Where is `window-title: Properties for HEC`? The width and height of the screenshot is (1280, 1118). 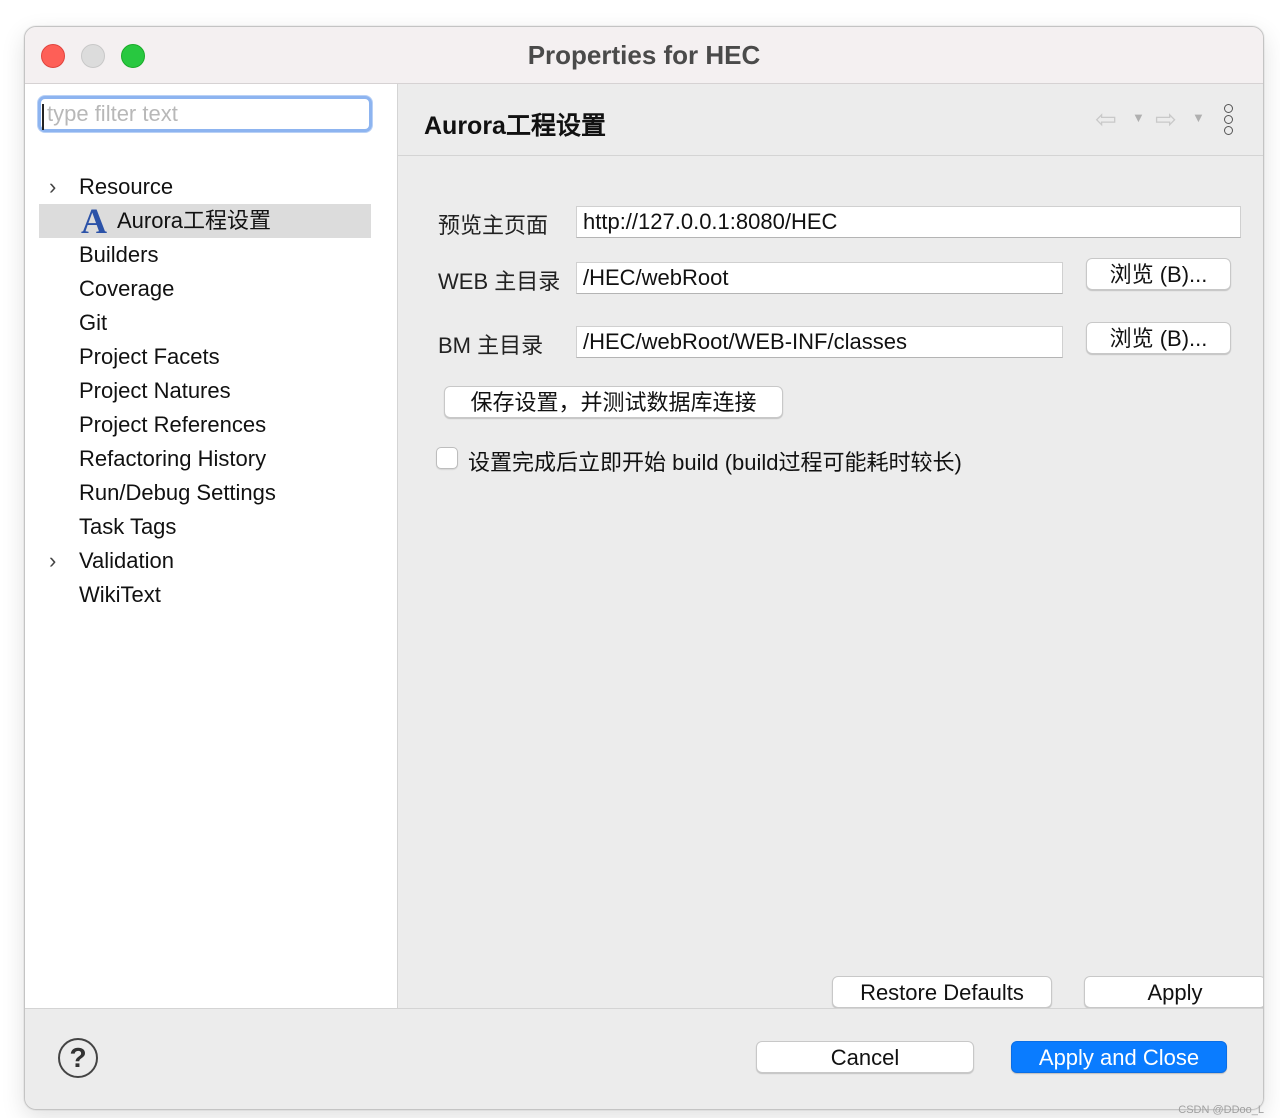 window-title: Properties for HEC is located at coordinates (644, 55).